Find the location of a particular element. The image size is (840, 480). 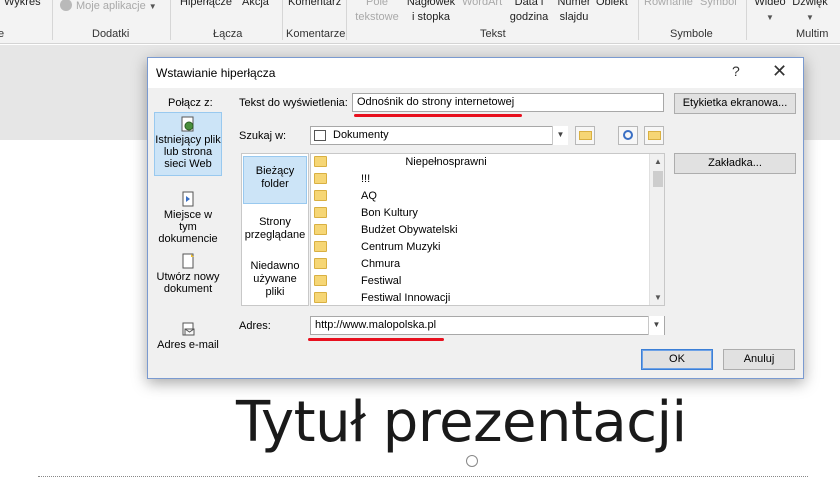

ribbon-group-left-fragment: e is located at coordinates (2, 34).